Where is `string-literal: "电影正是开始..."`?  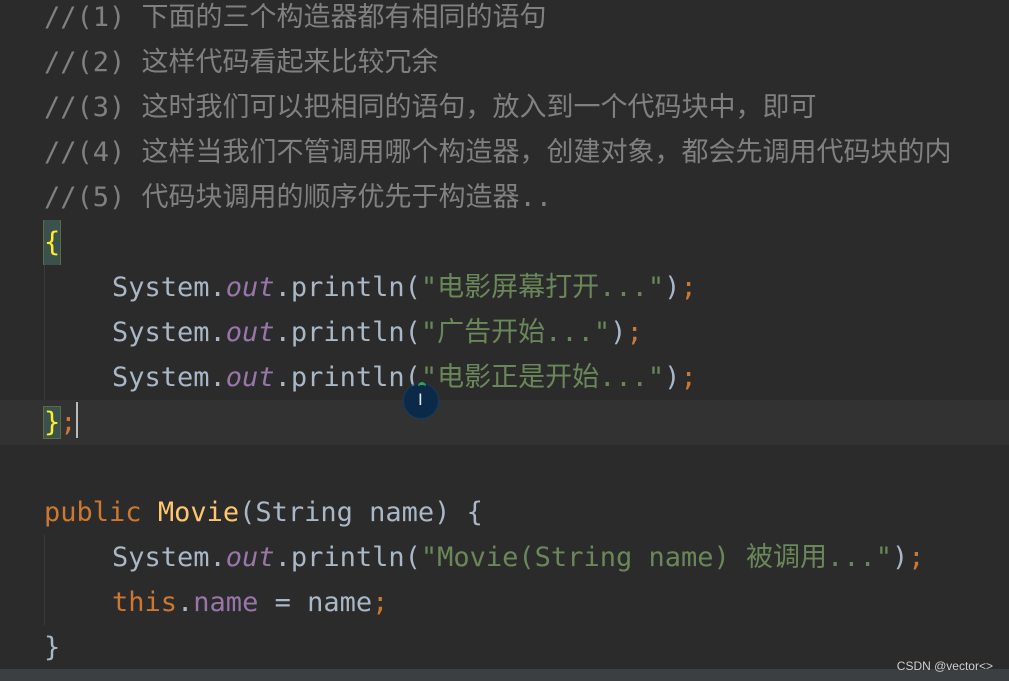
string-literal: "电影正是开始..." is located at coordinates (542, 377).